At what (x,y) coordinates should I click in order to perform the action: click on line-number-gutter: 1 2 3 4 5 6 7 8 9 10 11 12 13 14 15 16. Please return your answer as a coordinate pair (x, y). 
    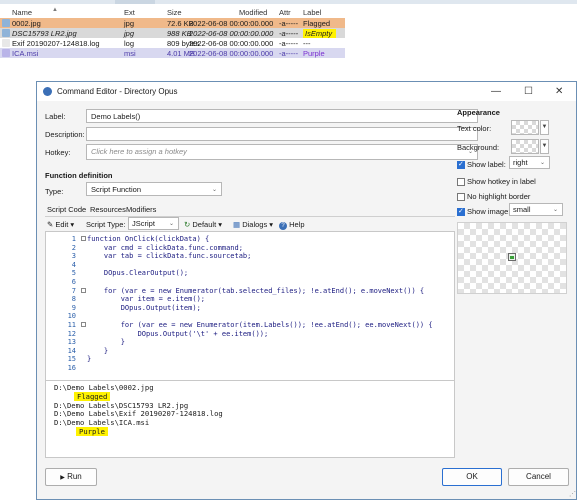
    Looking at the image, I should click on (66, 306).